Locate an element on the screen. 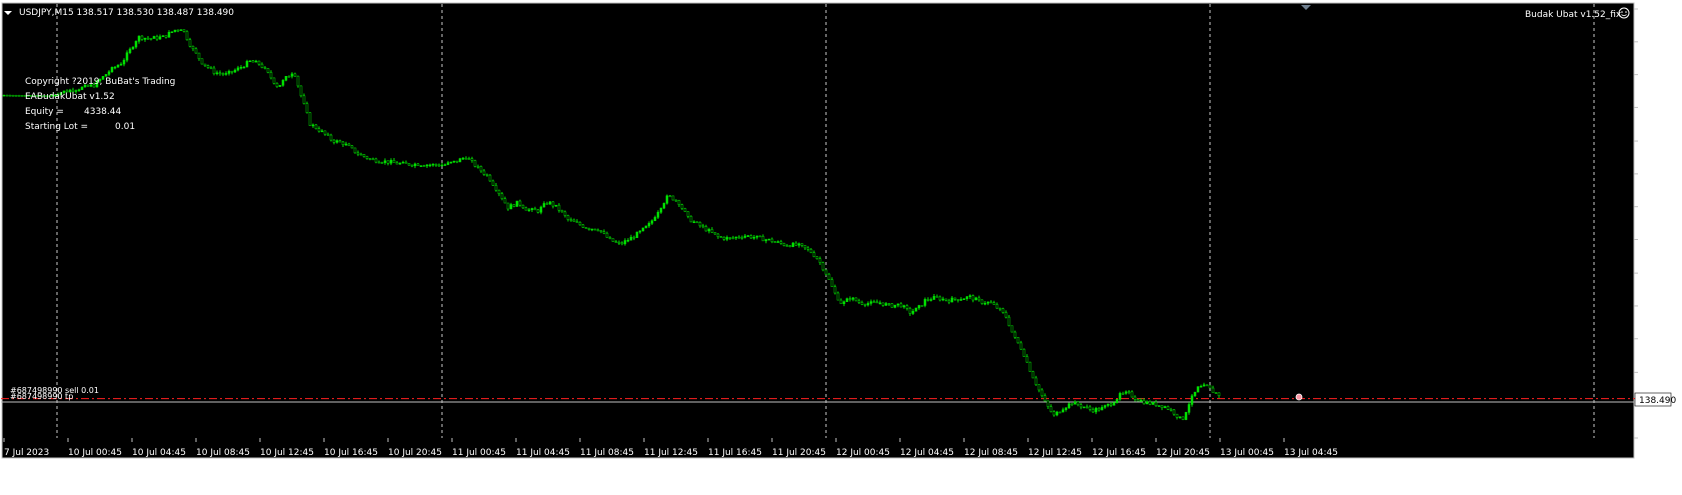 This screenshot has width=1682, height=495. equity-label: Equity = is located at coordinates (44, 112).